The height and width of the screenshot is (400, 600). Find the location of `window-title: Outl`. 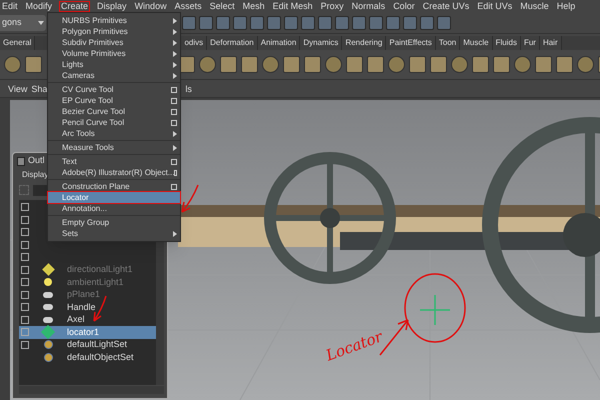

window-title: Outl is located at coordinates (36, 161).